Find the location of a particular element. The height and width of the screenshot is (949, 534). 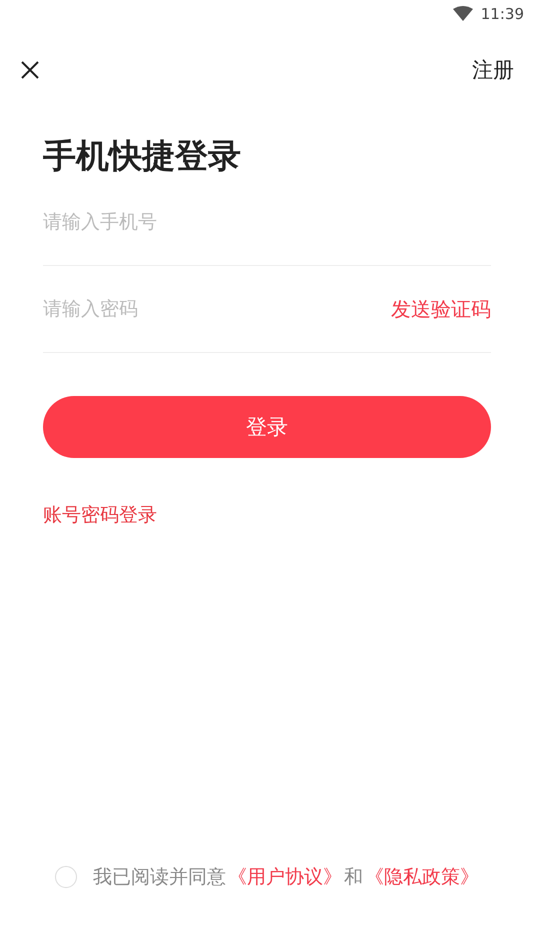

agree-checkbox is located at coordinates (66, 877).